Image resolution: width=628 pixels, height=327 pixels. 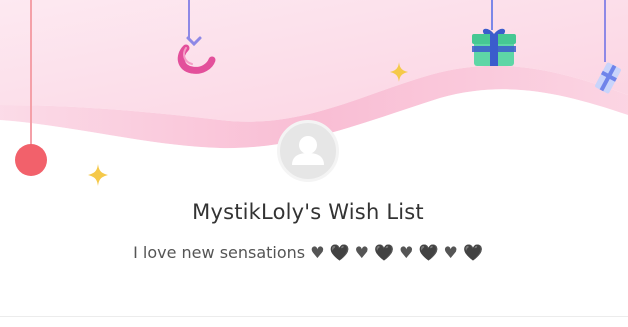 I want to click on user-placeholder-icon, so click(x=308, y=150).